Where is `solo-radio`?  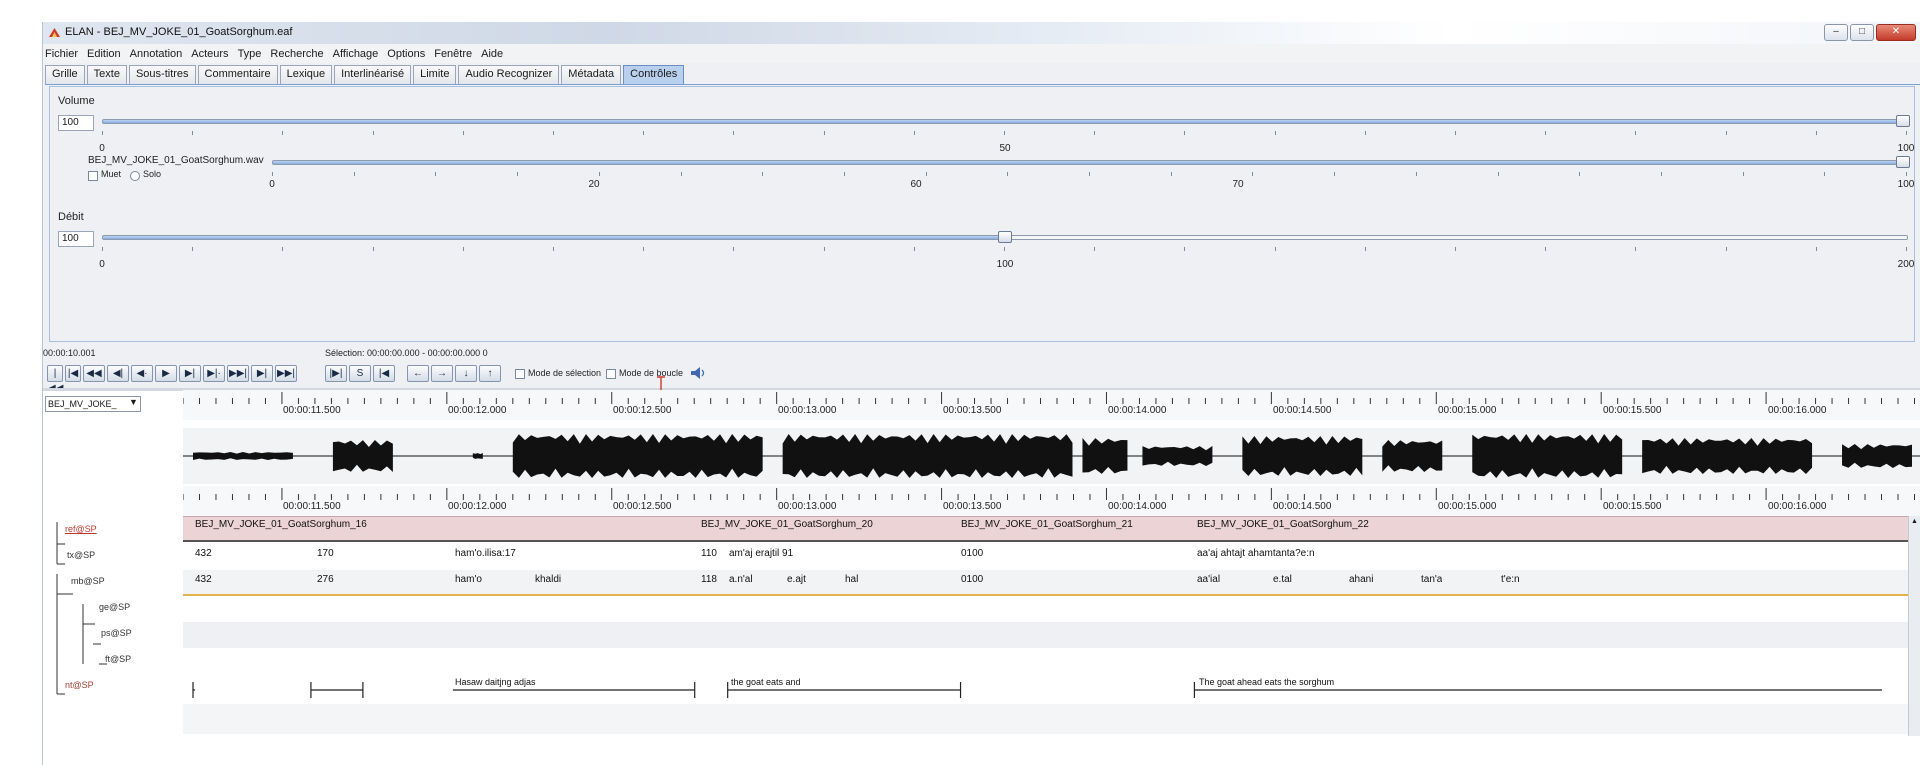 solo-radio is located at coordinates (135, 176).